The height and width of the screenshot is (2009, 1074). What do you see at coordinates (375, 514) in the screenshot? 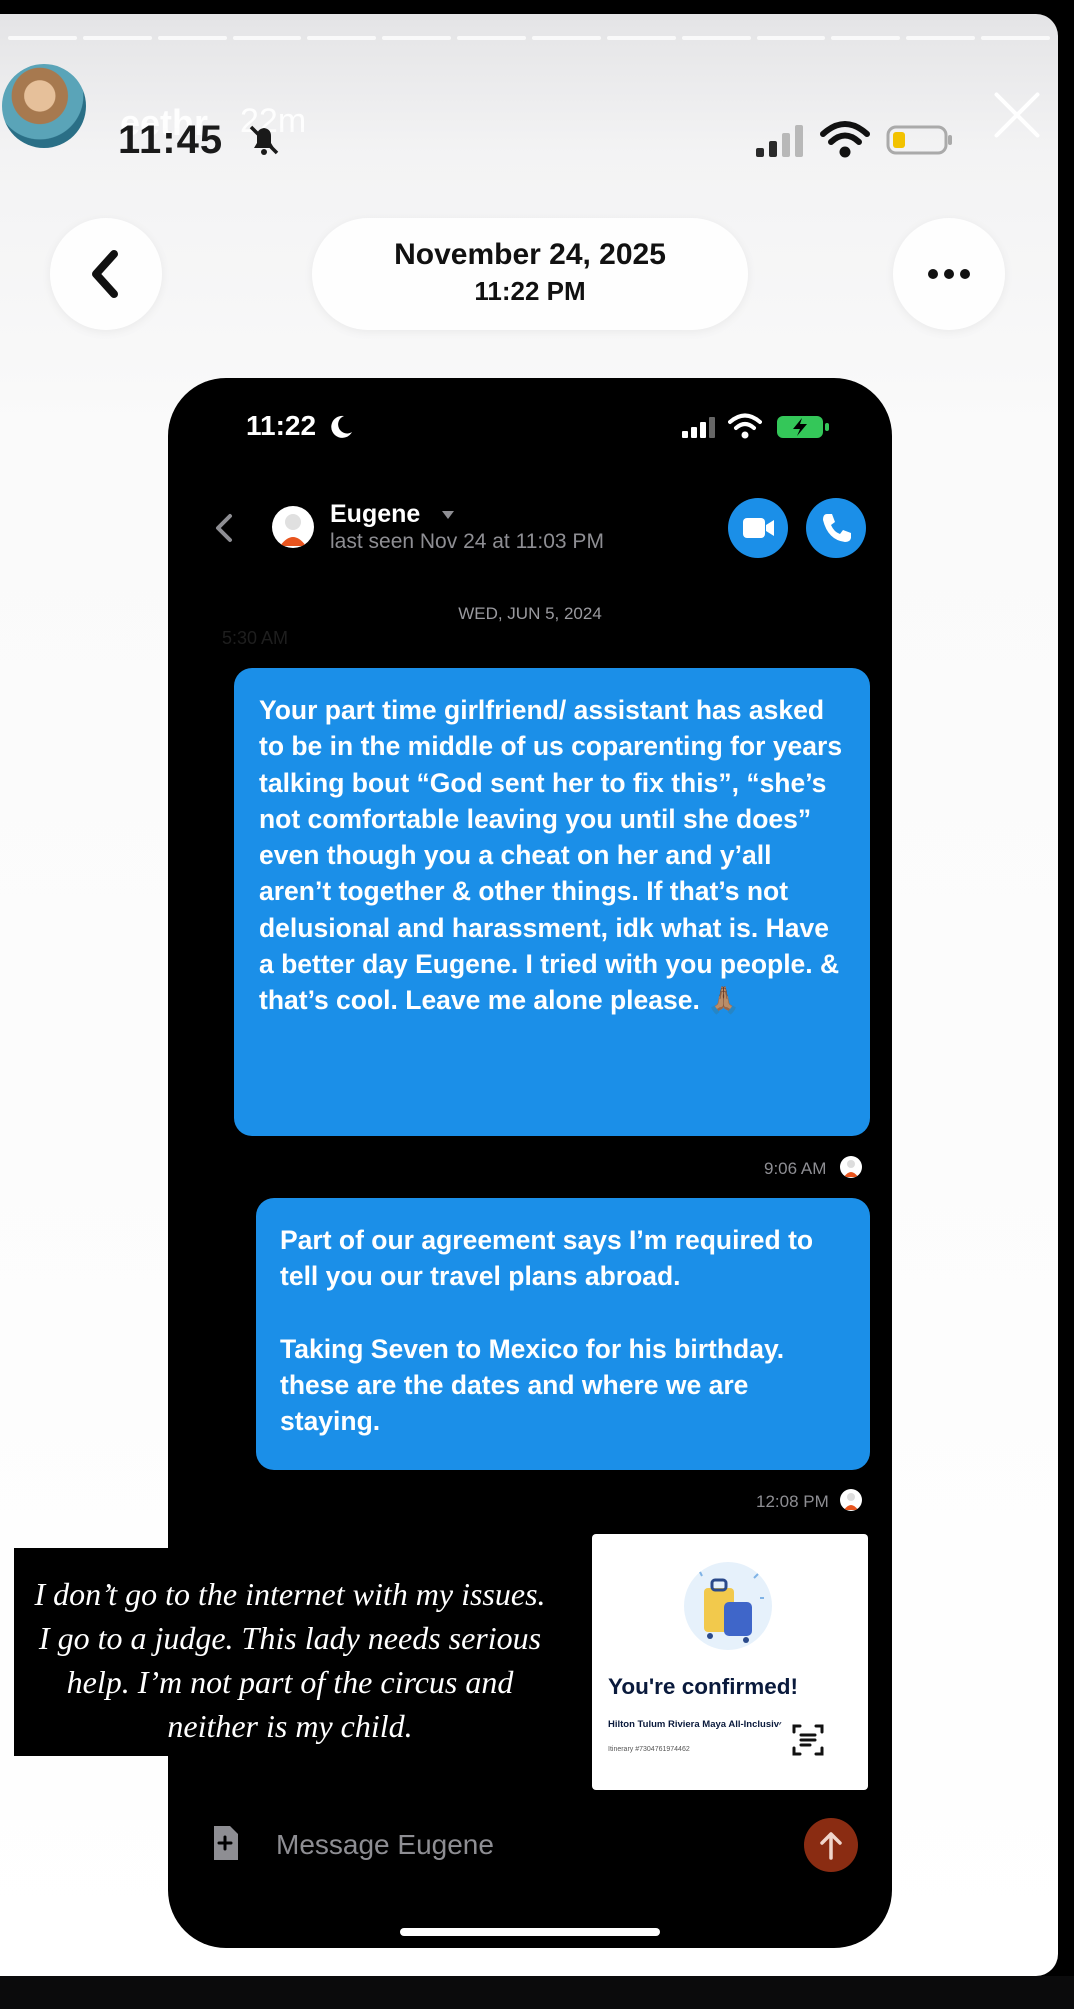
I see `contact-name: Eugene` at bounding box center [375, 514].